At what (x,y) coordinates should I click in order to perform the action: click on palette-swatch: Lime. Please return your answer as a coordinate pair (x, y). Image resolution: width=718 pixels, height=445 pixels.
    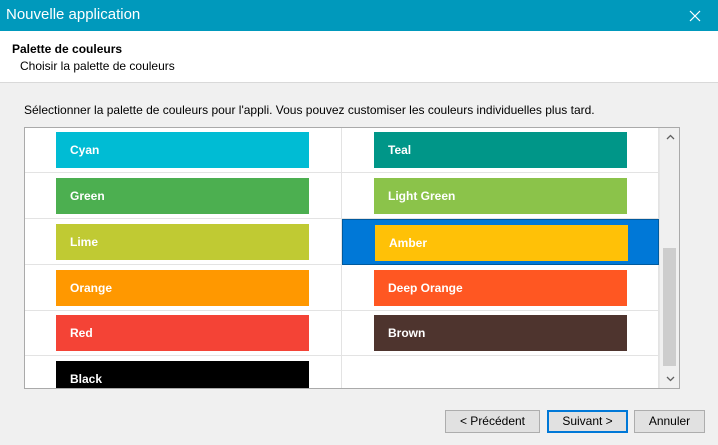
    Looking at the image, I should click on (182, 242).